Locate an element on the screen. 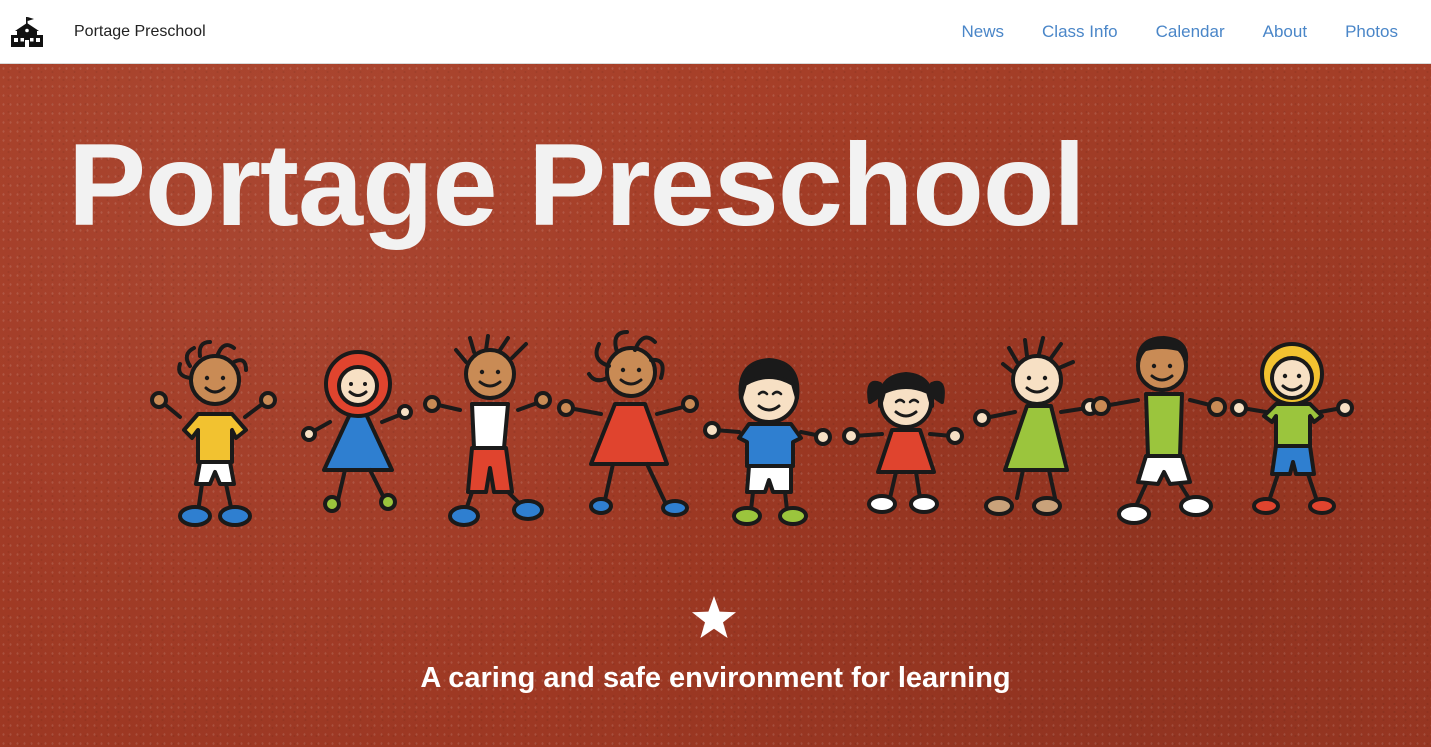 This screenshot has width=1431, height=747. brand-link: Portage Preschool is located at coordinates (108, 32).